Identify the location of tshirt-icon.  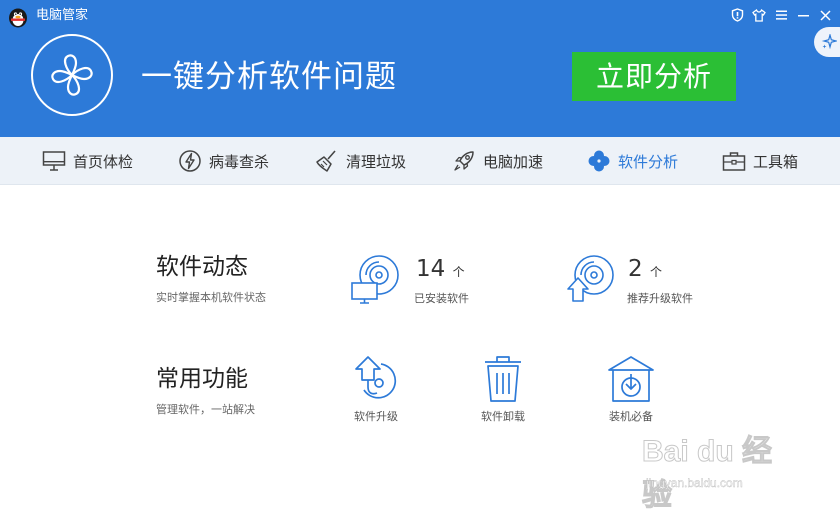
(759, 15).